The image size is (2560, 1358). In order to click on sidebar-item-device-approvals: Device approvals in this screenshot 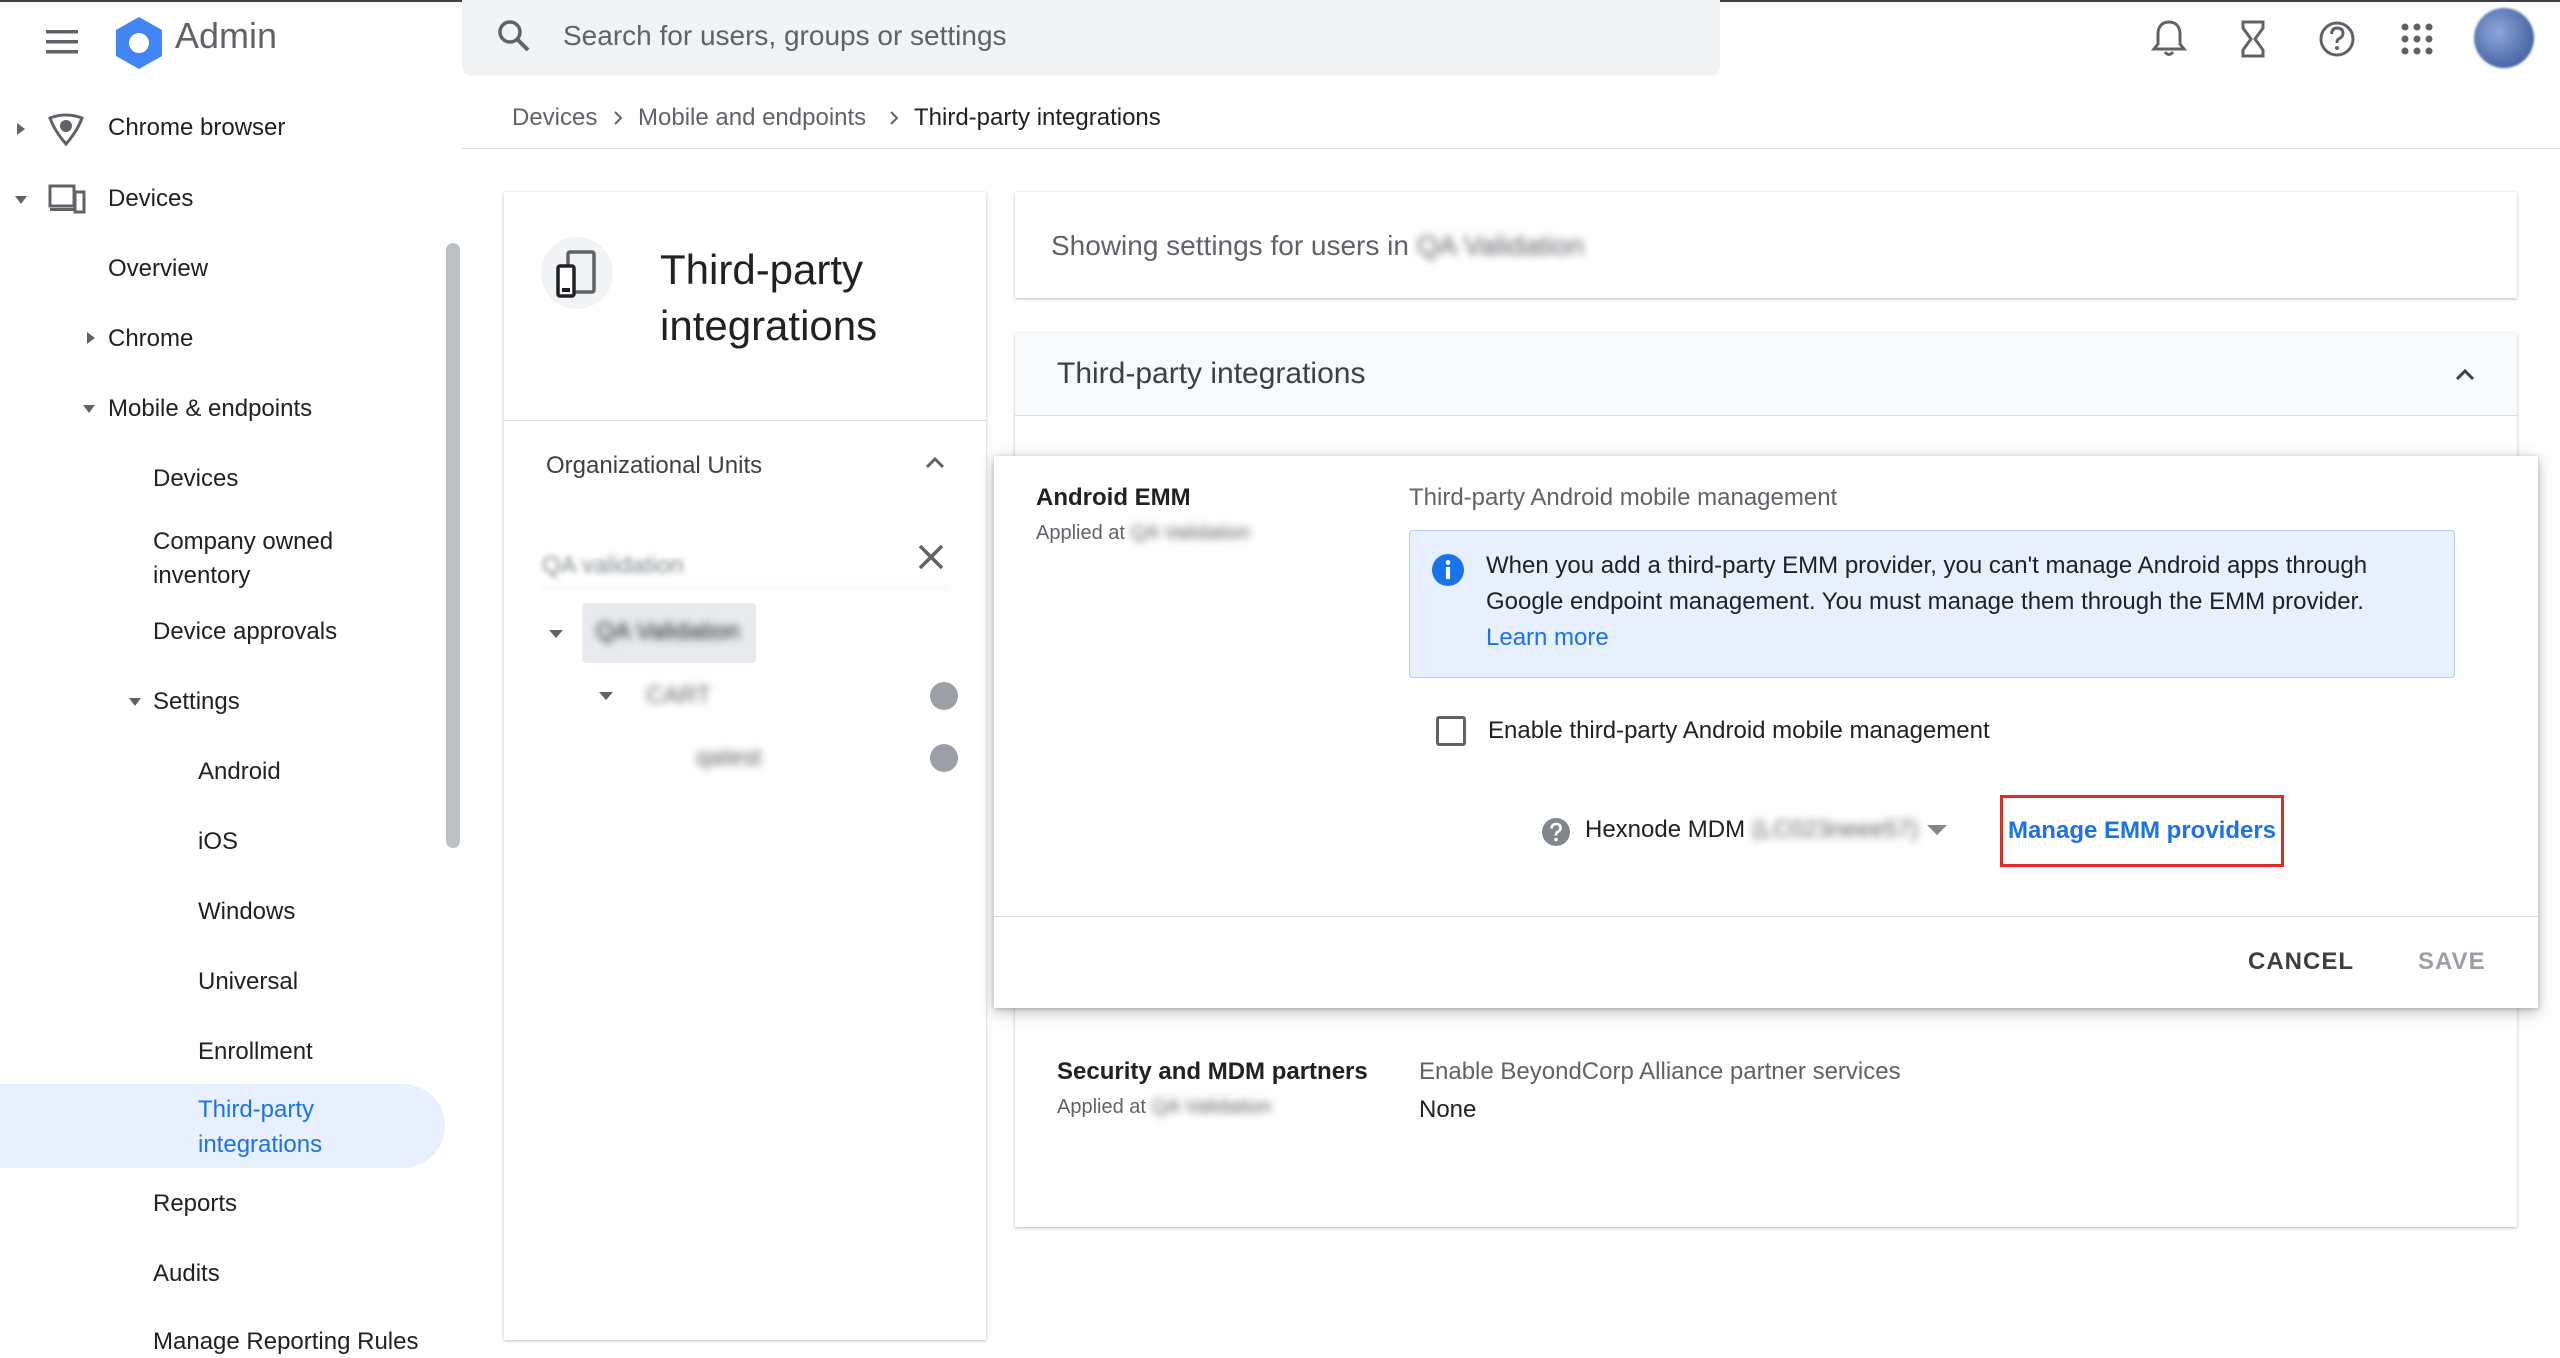, I will do `click(245, 632)`.